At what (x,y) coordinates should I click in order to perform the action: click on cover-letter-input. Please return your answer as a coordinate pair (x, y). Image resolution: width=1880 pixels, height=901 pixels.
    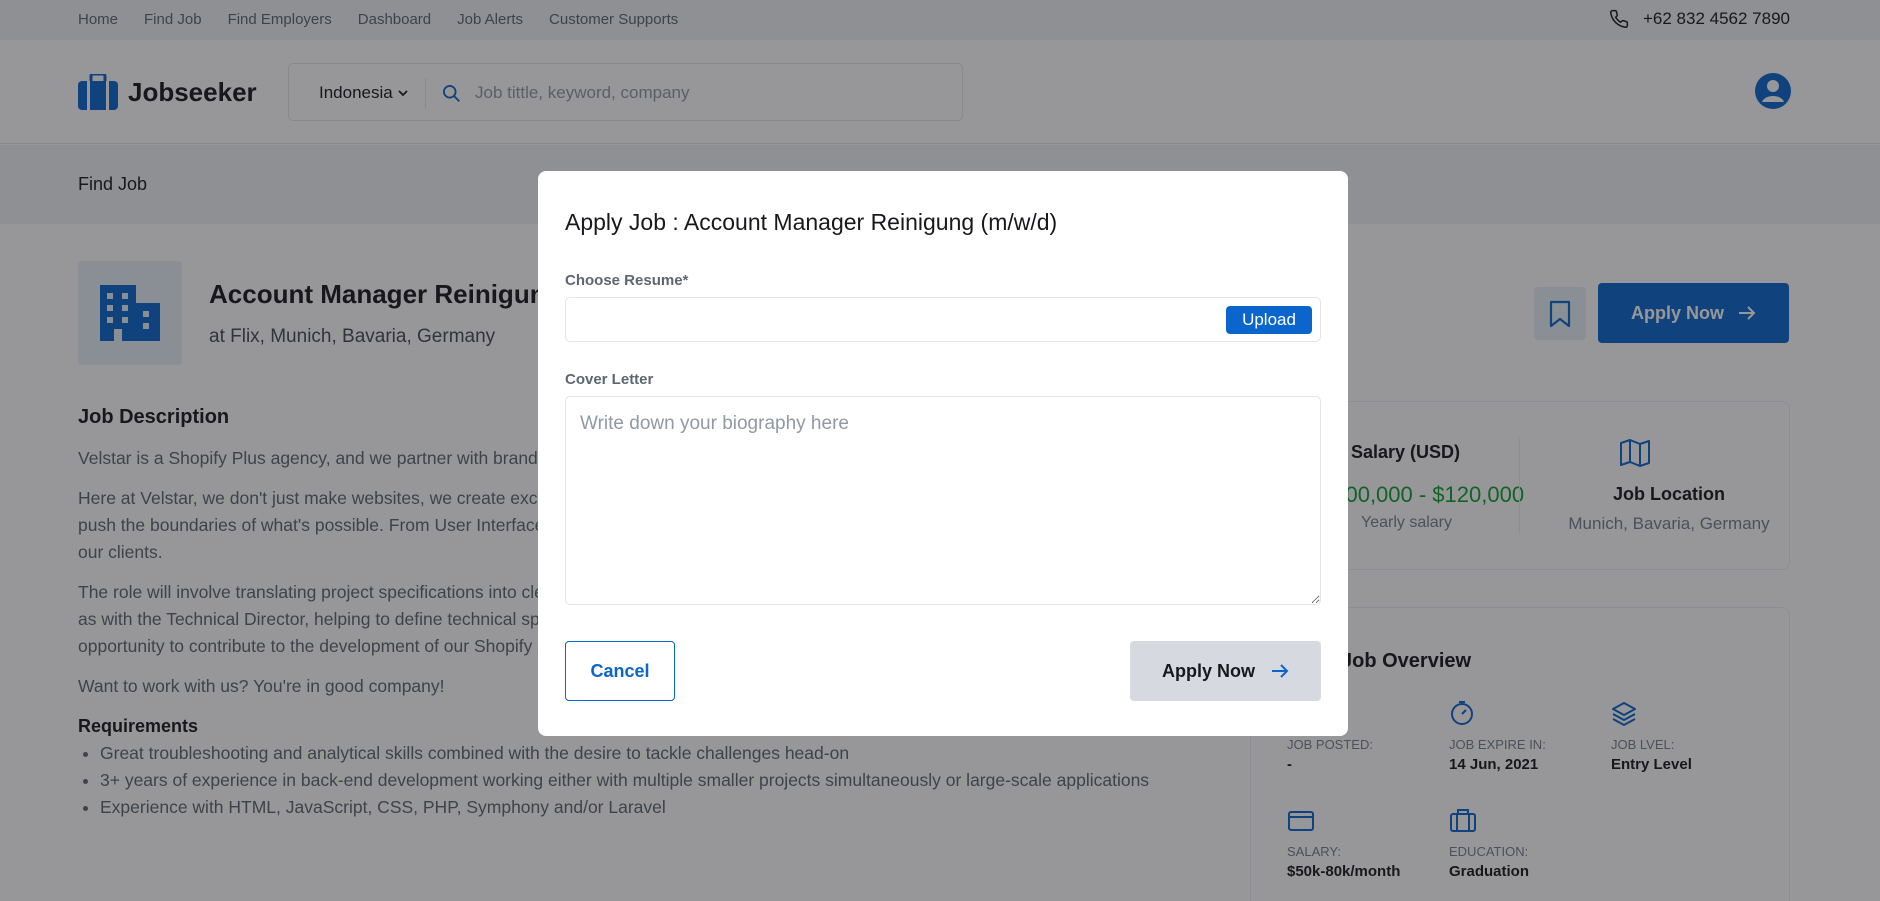
    Looking at the image, I should click on (943, 500).